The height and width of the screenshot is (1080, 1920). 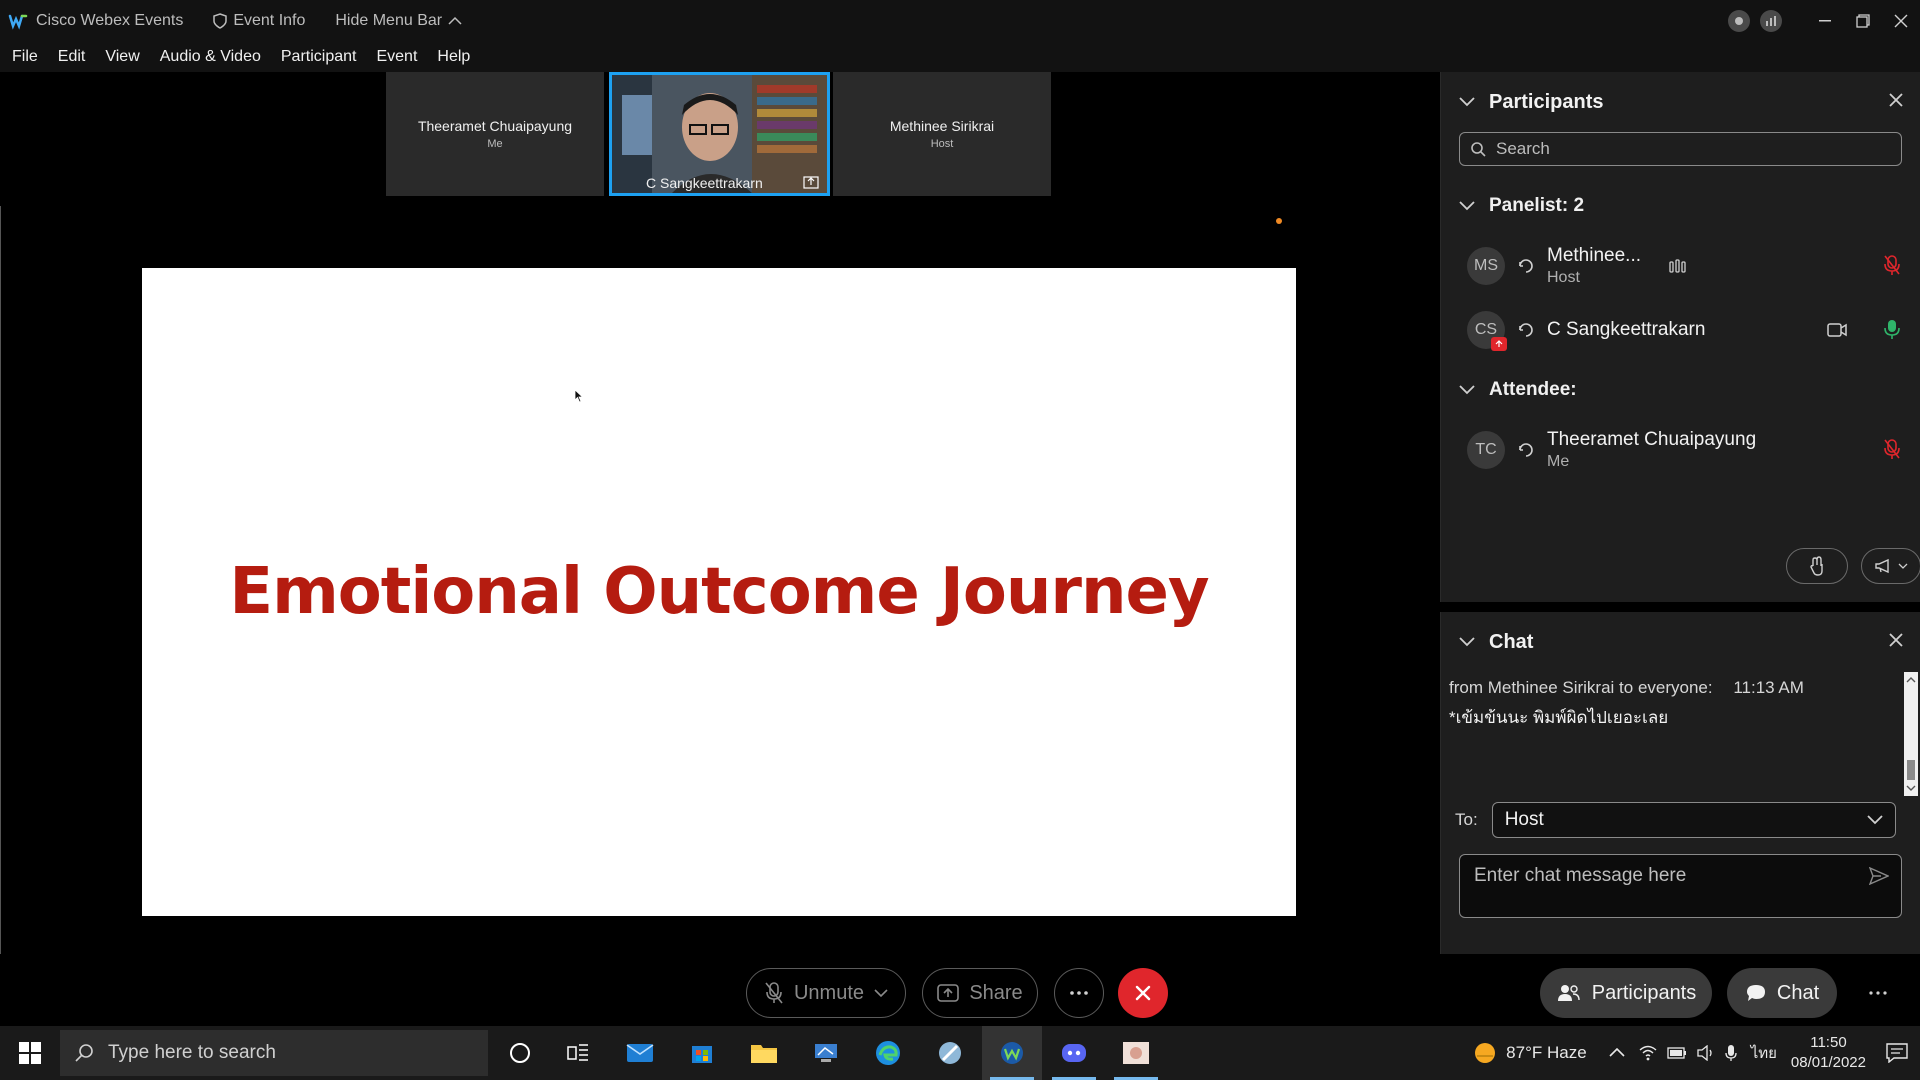 I want to click on clock: 11:50 08/01/2022, so click(x=1828, y=1053).